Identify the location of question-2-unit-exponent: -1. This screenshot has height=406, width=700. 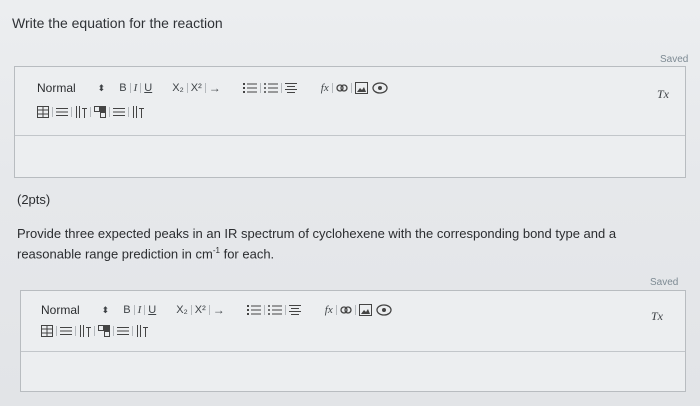
(216, 250).